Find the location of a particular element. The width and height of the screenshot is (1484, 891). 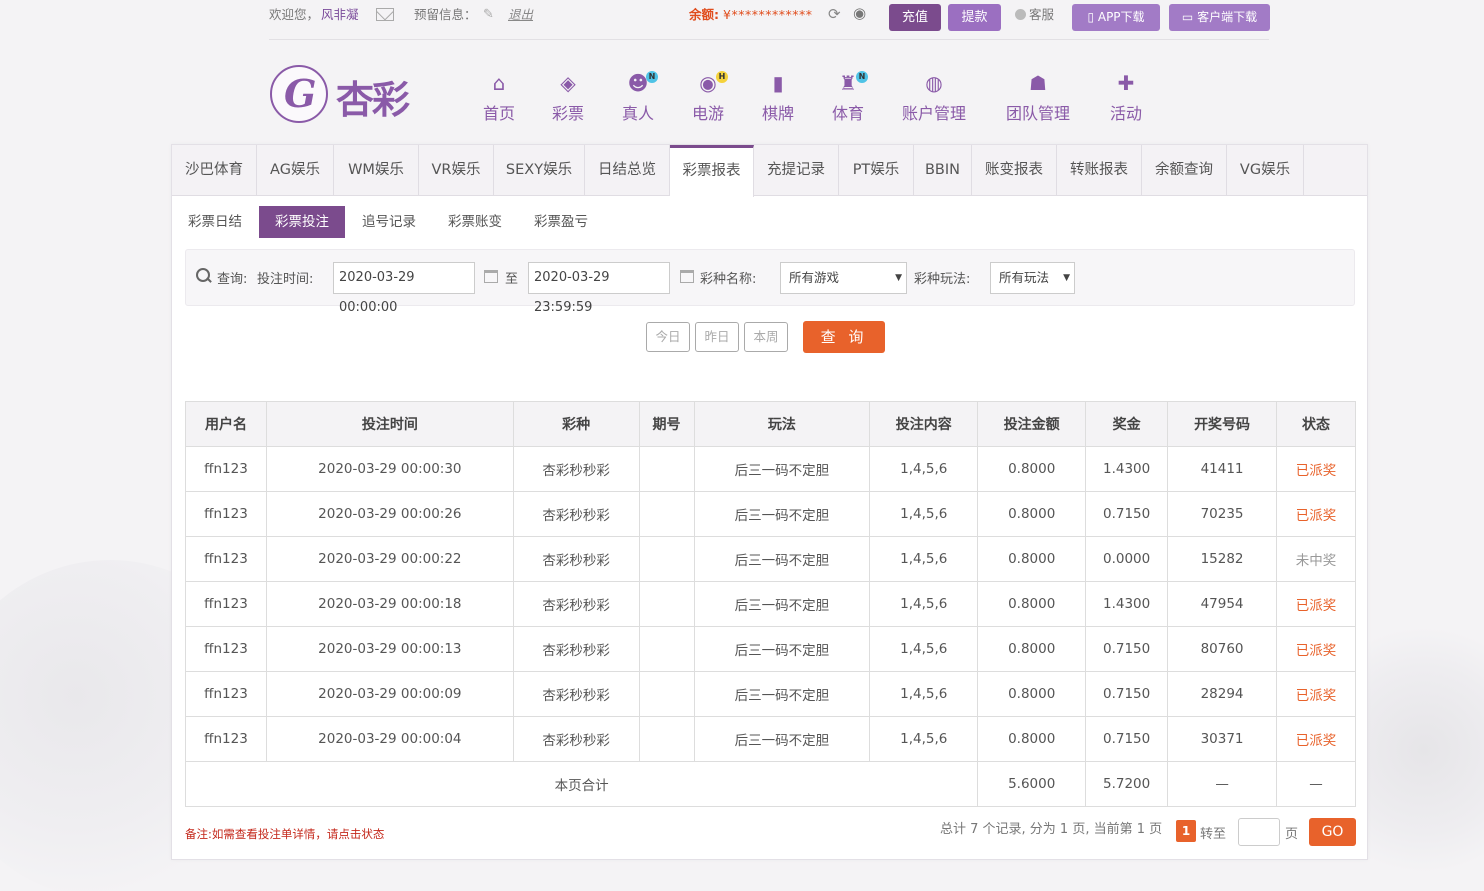

cell-bet-time: 2020-03-29 00:00:18 is located at coordinates (389, 604).